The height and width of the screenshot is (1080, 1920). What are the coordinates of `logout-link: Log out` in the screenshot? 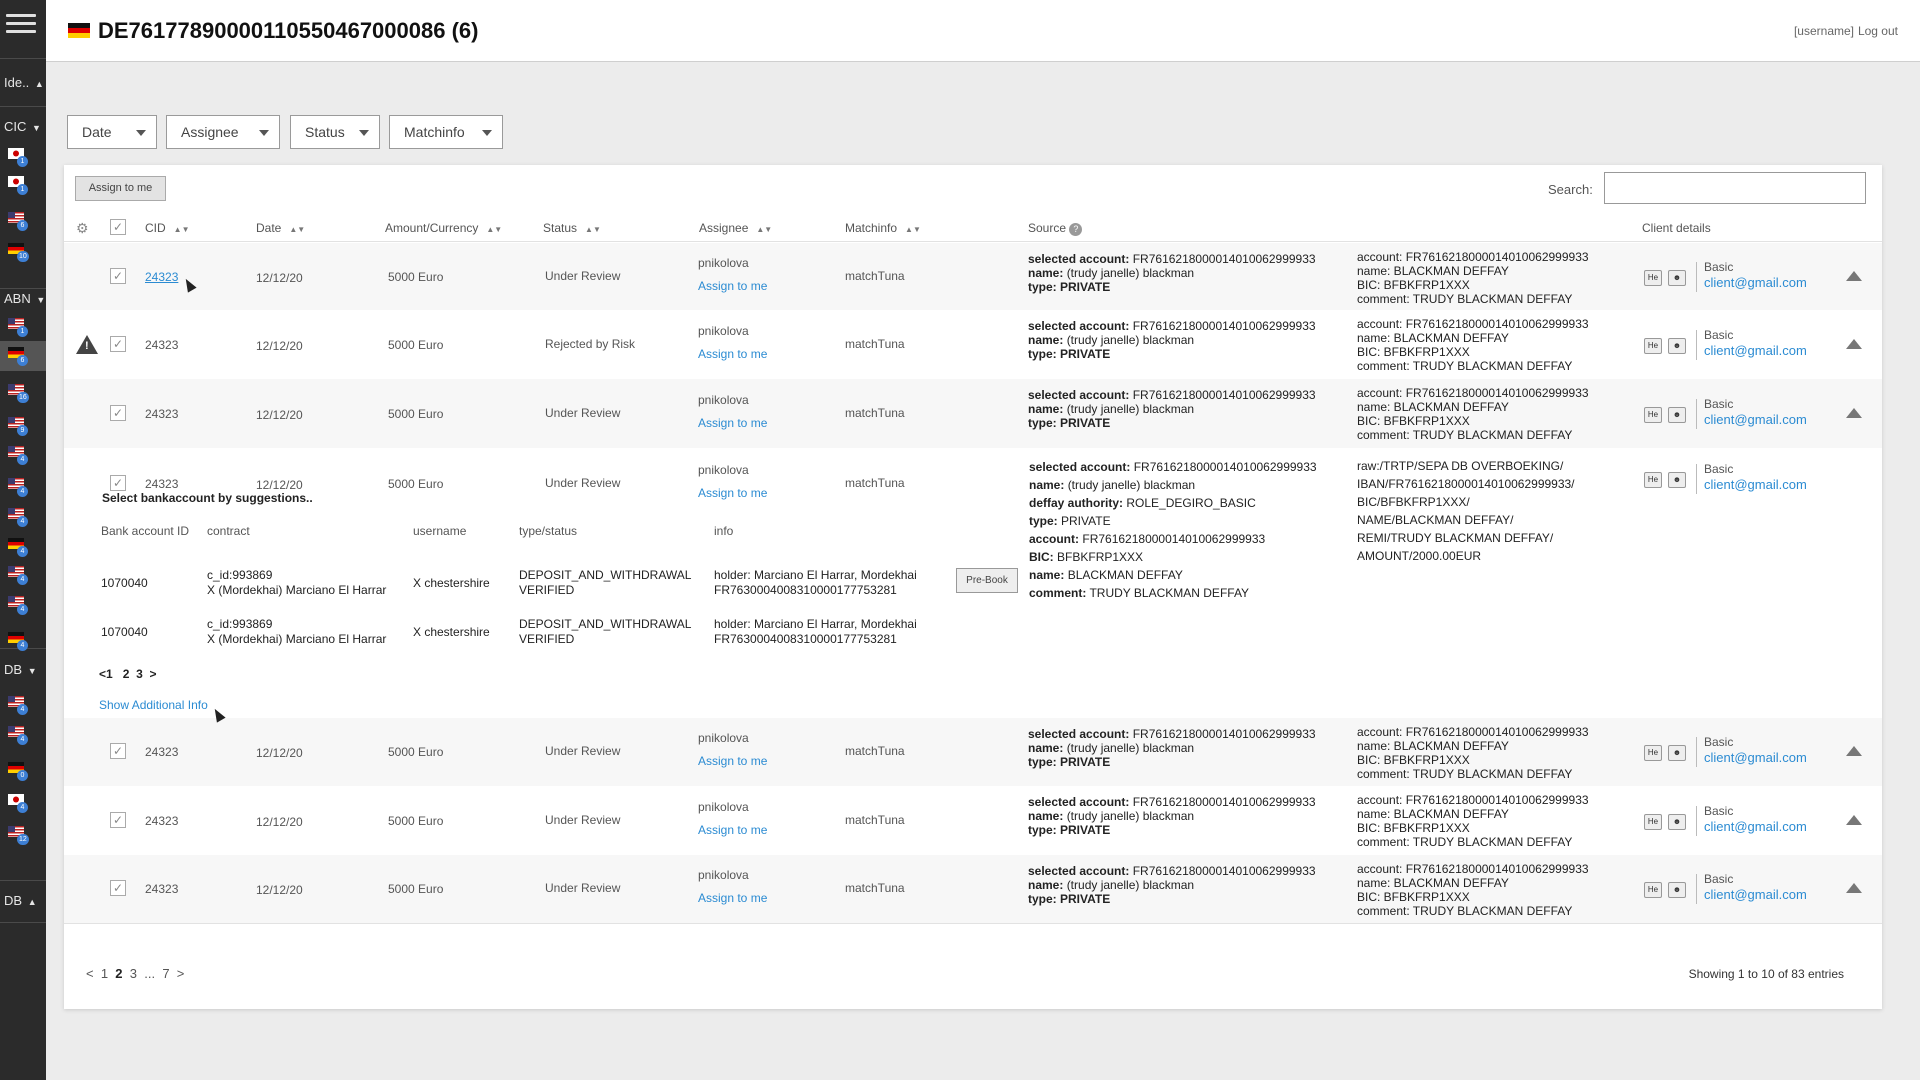 It's located at (1878, 31).